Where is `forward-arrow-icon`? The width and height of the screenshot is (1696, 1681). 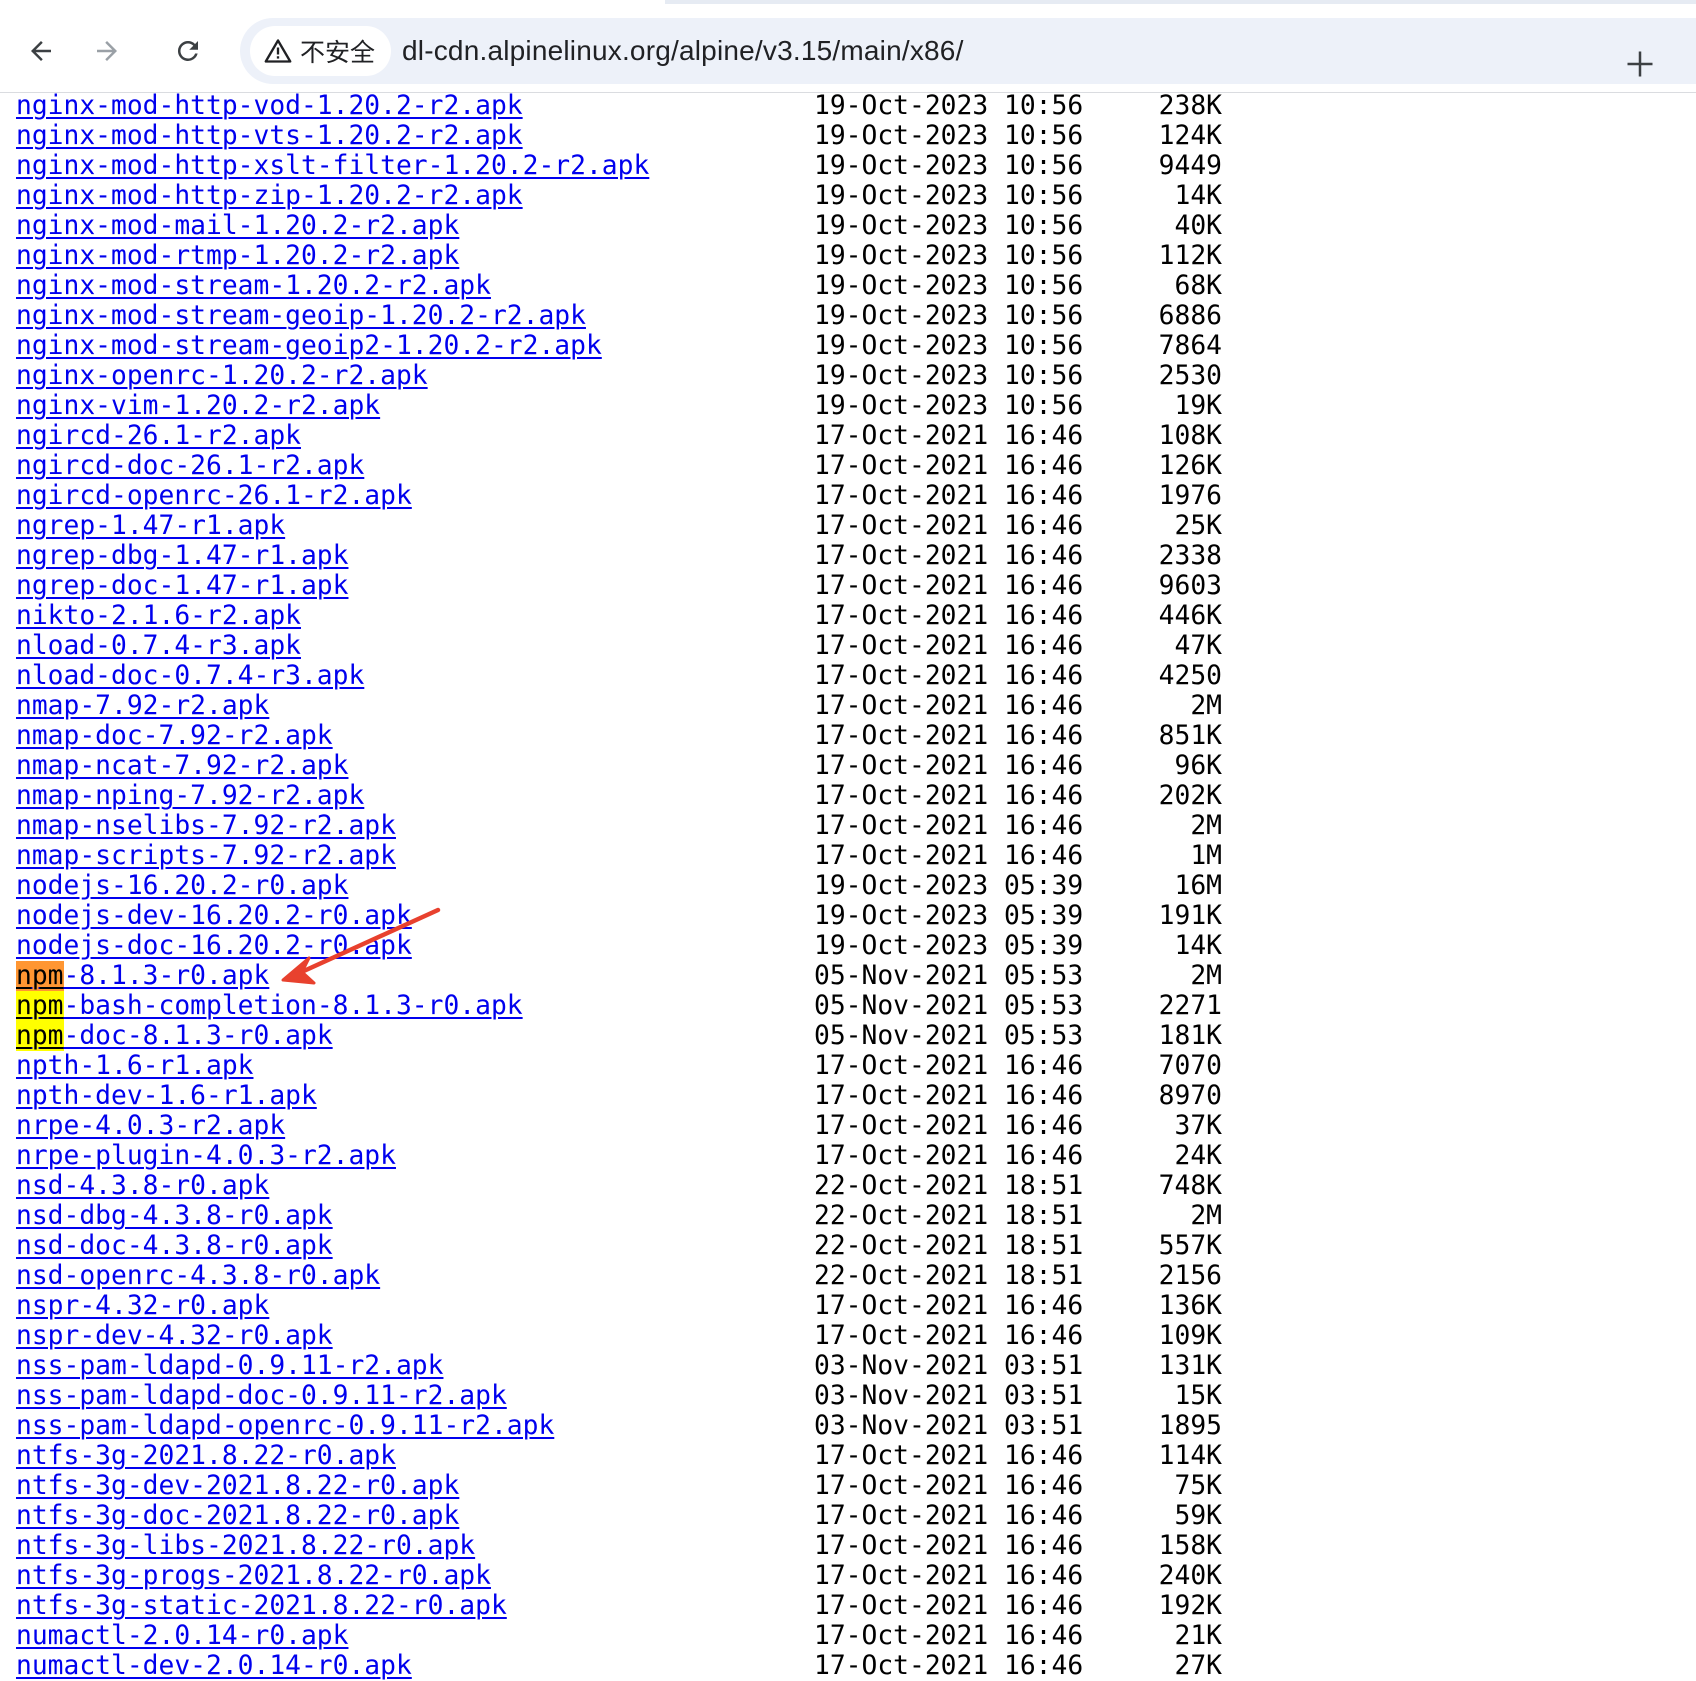
forward-arrow-icon is located at coordinates (107, 51).